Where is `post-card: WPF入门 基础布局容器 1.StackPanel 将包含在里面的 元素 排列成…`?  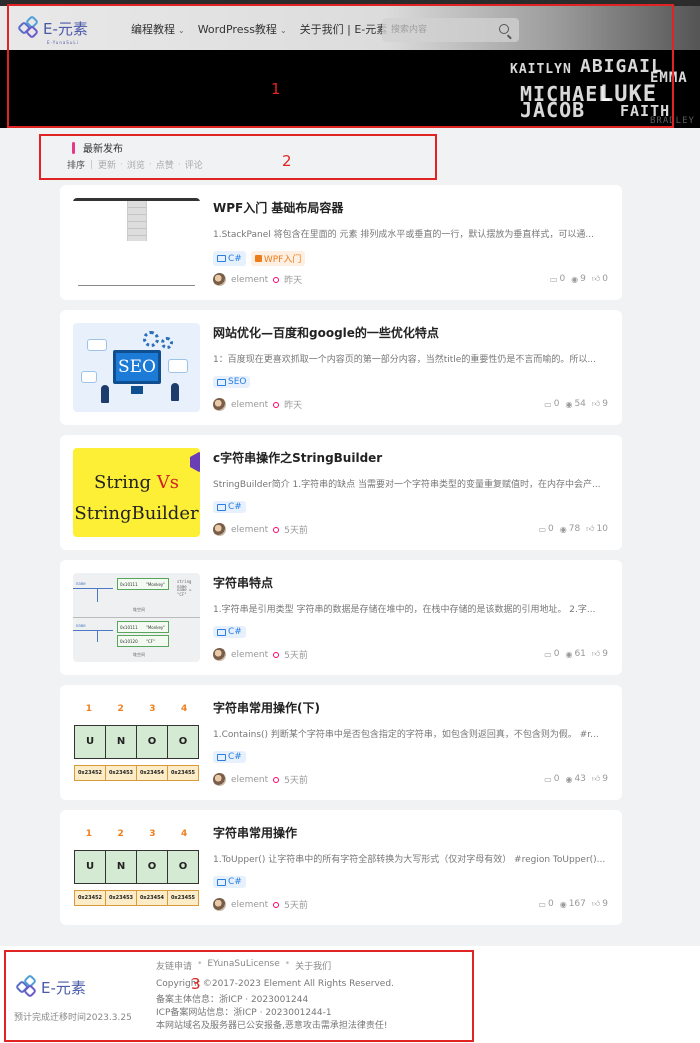 post-card: WPF入门 基础布局容器 1.StackPanel 将包含在里面的 元素 排列成… is located at coordinates (341, 242).